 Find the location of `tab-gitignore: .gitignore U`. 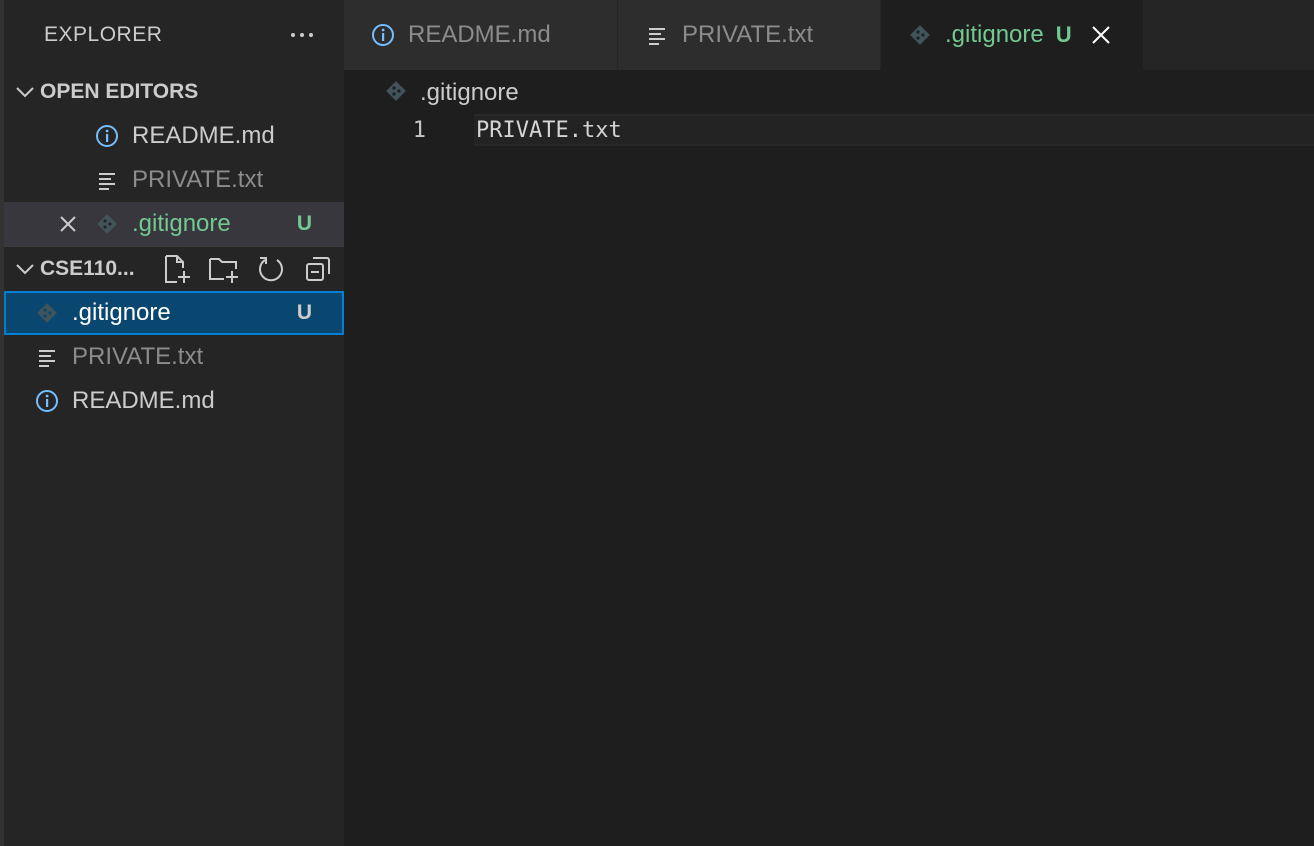

tab-gitignore: .gitignore U is located at coordinates (1012, 35).